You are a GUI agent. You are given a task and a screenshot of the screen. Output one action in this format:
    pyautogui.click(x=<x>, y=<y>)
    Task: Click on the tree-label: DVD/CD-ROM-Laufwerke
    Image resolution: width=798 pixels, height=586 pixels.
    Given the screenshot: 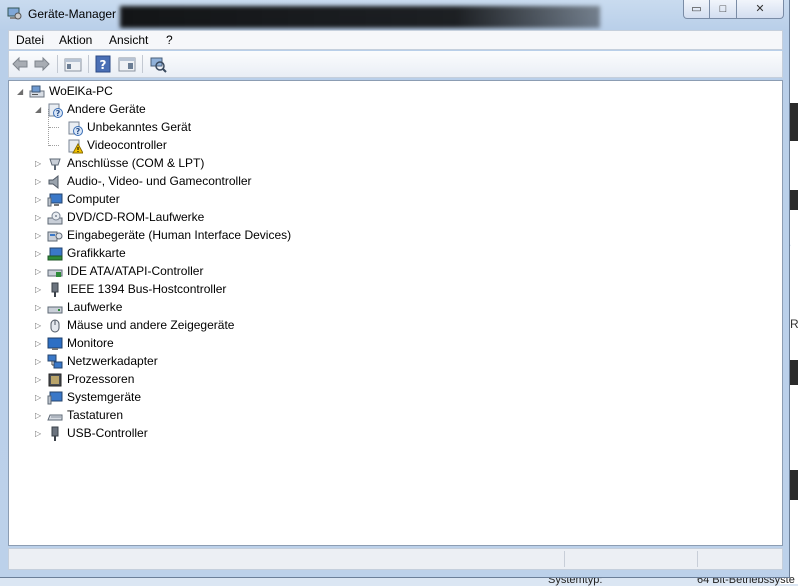 What is the action you would take?
    pyautogui.click(x=136, y=217)
    